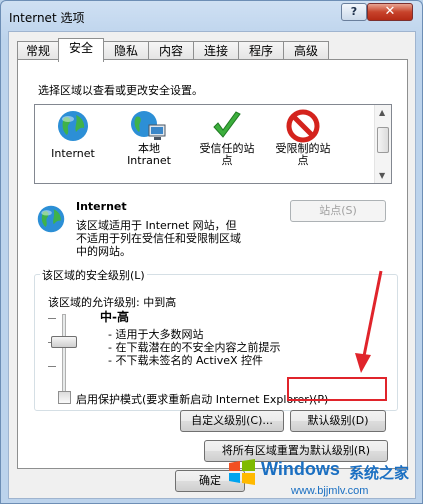 The width and height of the screenshot is (423, 504). Describe the element at coordinates (211, 16) in the screenshot. I see `title-bar: Internet 选项 ? ✕` at that location.